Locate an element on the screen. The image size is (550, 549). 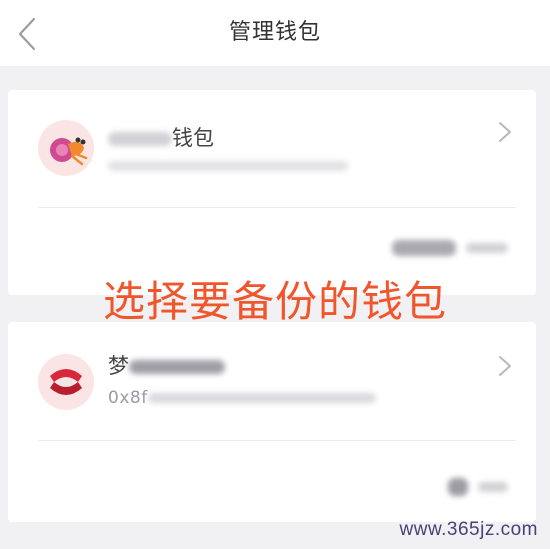
wallet-name: 钱包 is located at coordinates (161, 137).